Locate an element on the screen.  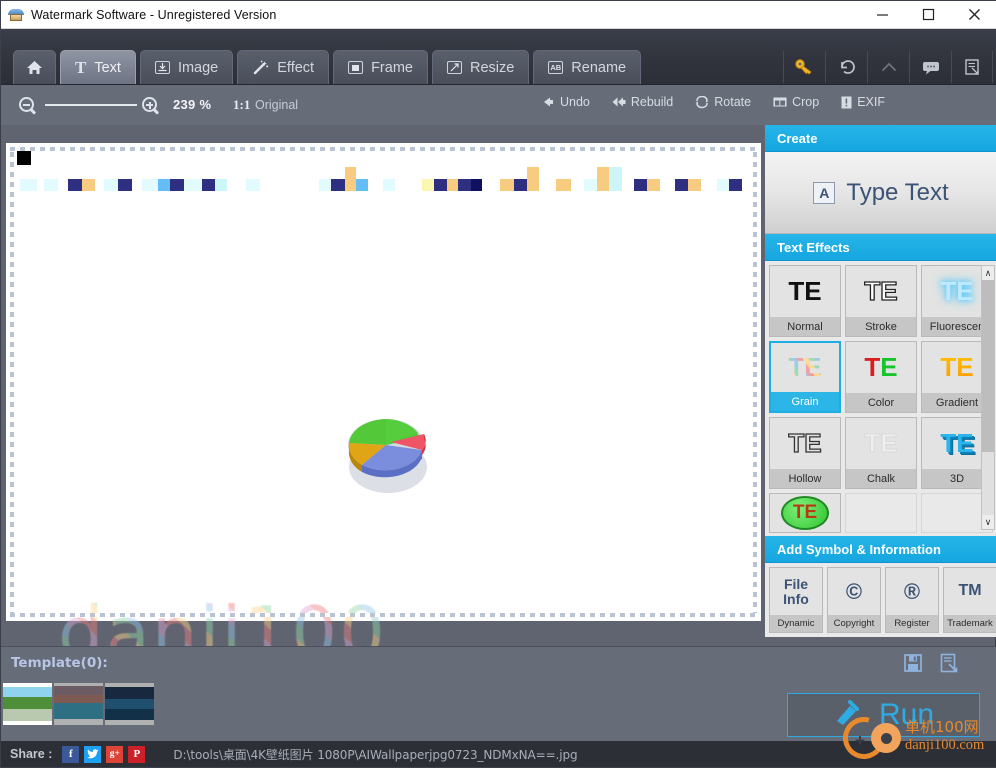
selection-handle is located at coordinates (24, 158).